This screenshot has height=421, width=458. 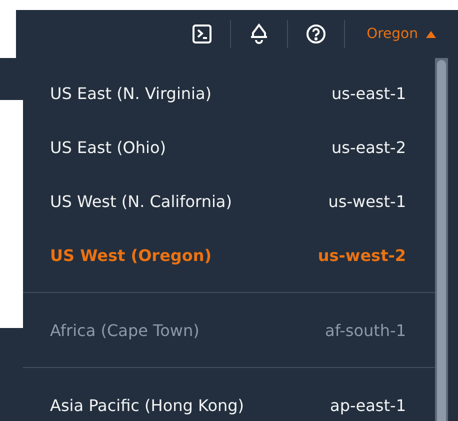 I want to click on region-option: US West (N. California) us-west-1, so click(x=229, y=201).